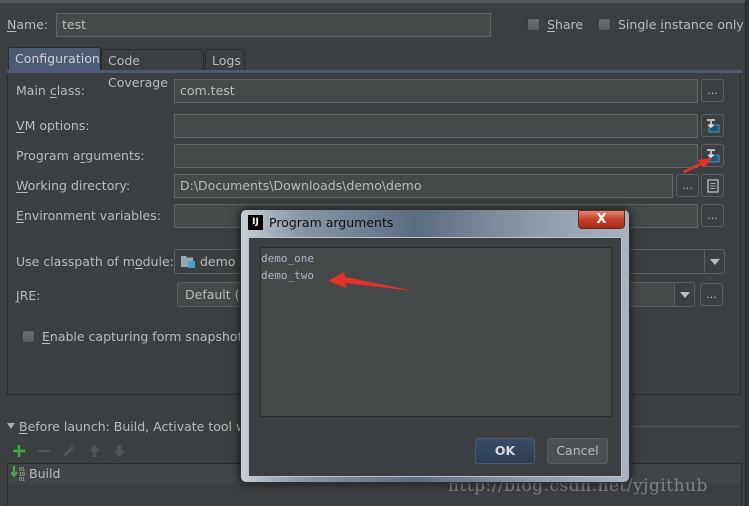 The height and width of the screenshot is (506, 749). What do you see at coordinates (505, 451) in the screenshot?
I see `ok-button: OK` at bounding box center [505, 451].